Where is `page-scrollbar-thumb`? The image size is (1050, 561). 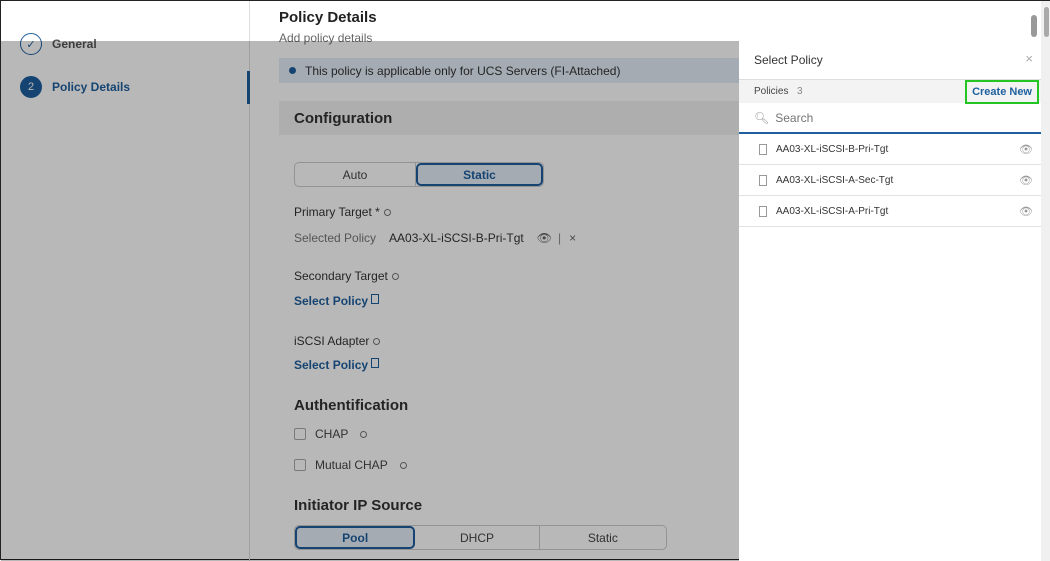 page-scrollbar-thumb is located at coordinates (1046, 22).